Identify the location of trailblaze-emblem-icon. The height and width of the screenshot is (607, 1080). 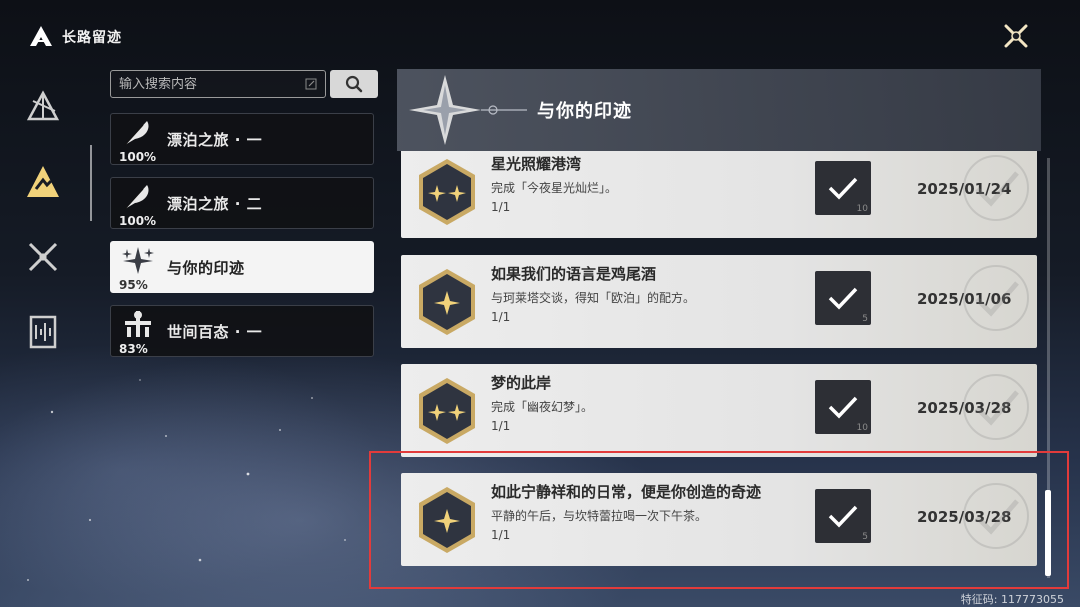
(43, 105).